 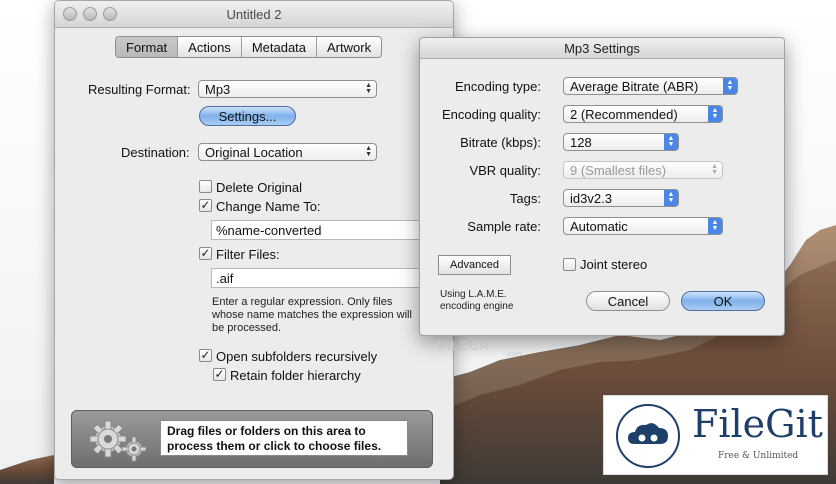 I want to click on settings-titlebar: Mp3 Settings, so click(x=602, y=48).